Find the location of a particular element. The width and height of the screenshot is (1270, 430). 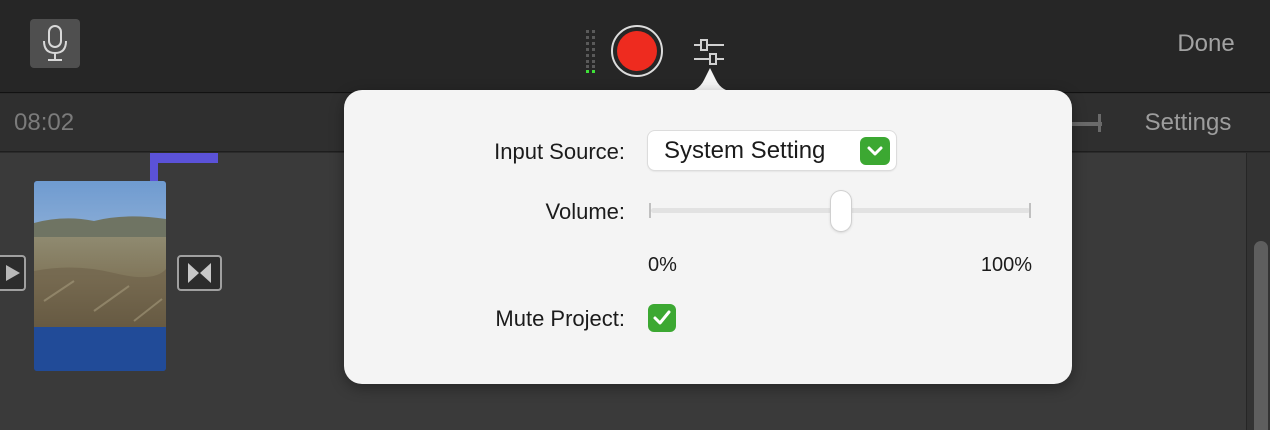

audio-level-meter-icon is located at coordinates (591, 53).